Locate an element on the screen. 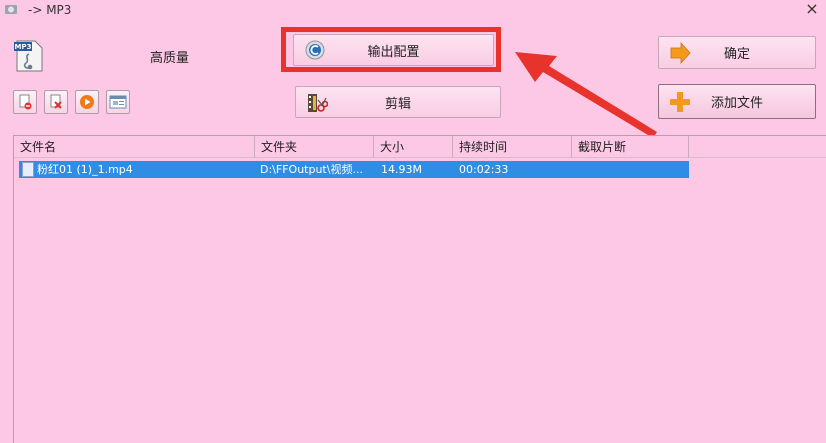 This screenshot has width=826, height=443. remove-file-button is located at coordinates (25, 102).